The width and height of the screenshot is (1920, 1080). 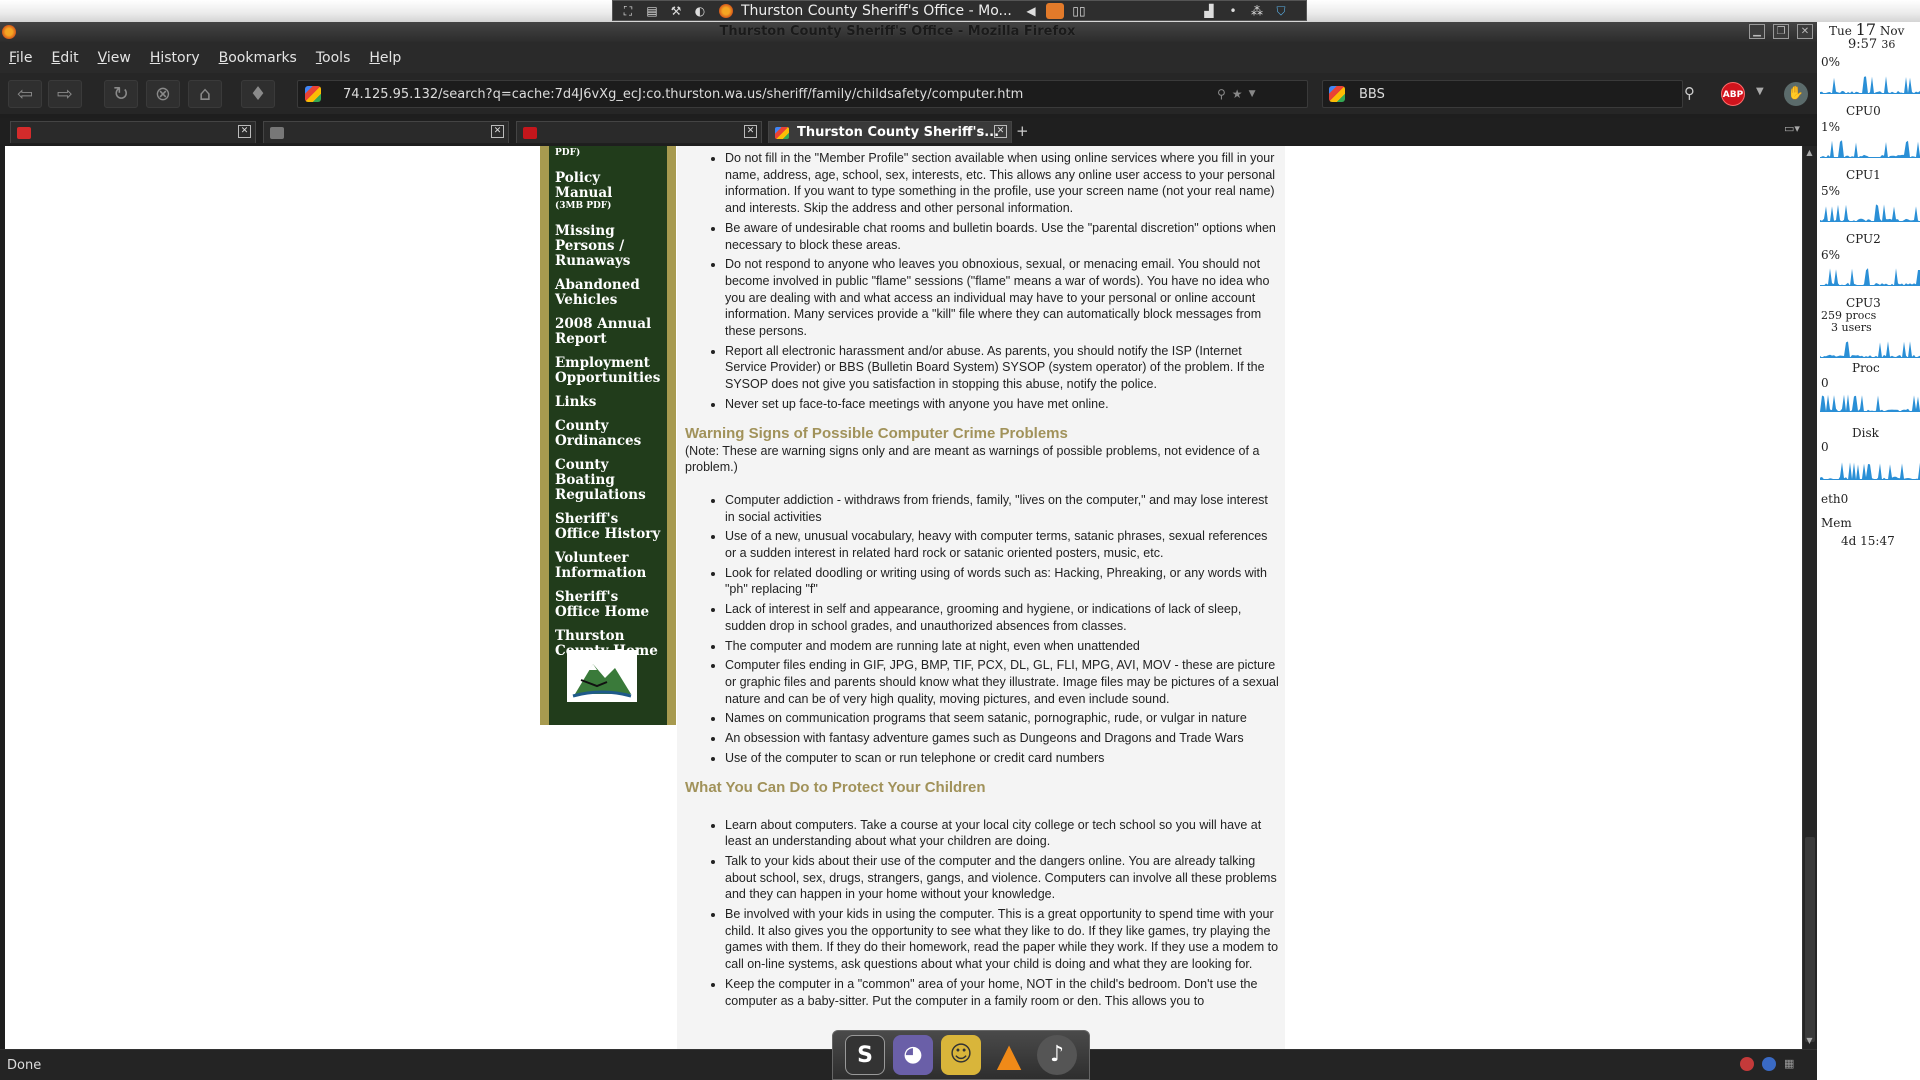 I want to click on stop-button: ⊗, so click(x=163, y=94).